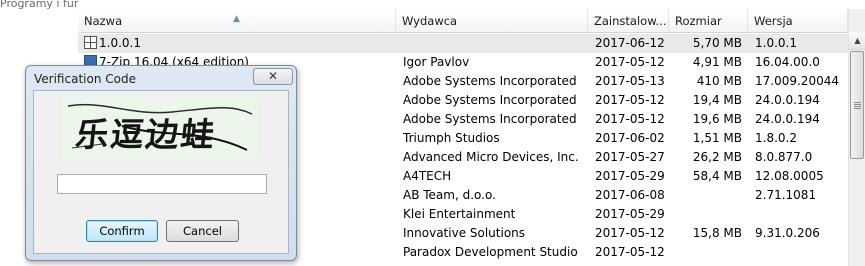  Describe the element at coordinates (273, 76) in the screenshot. I see `close-icon: ✕` at that location.